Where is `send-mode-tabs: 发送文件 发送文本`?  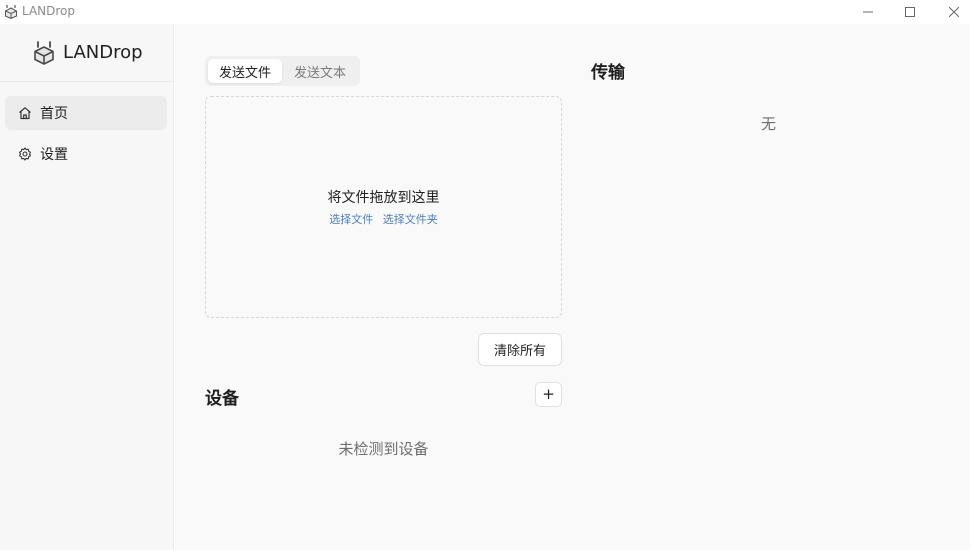
send-mode-tabs: 发送文件 发送文本 is located at coordinates (282, 71).